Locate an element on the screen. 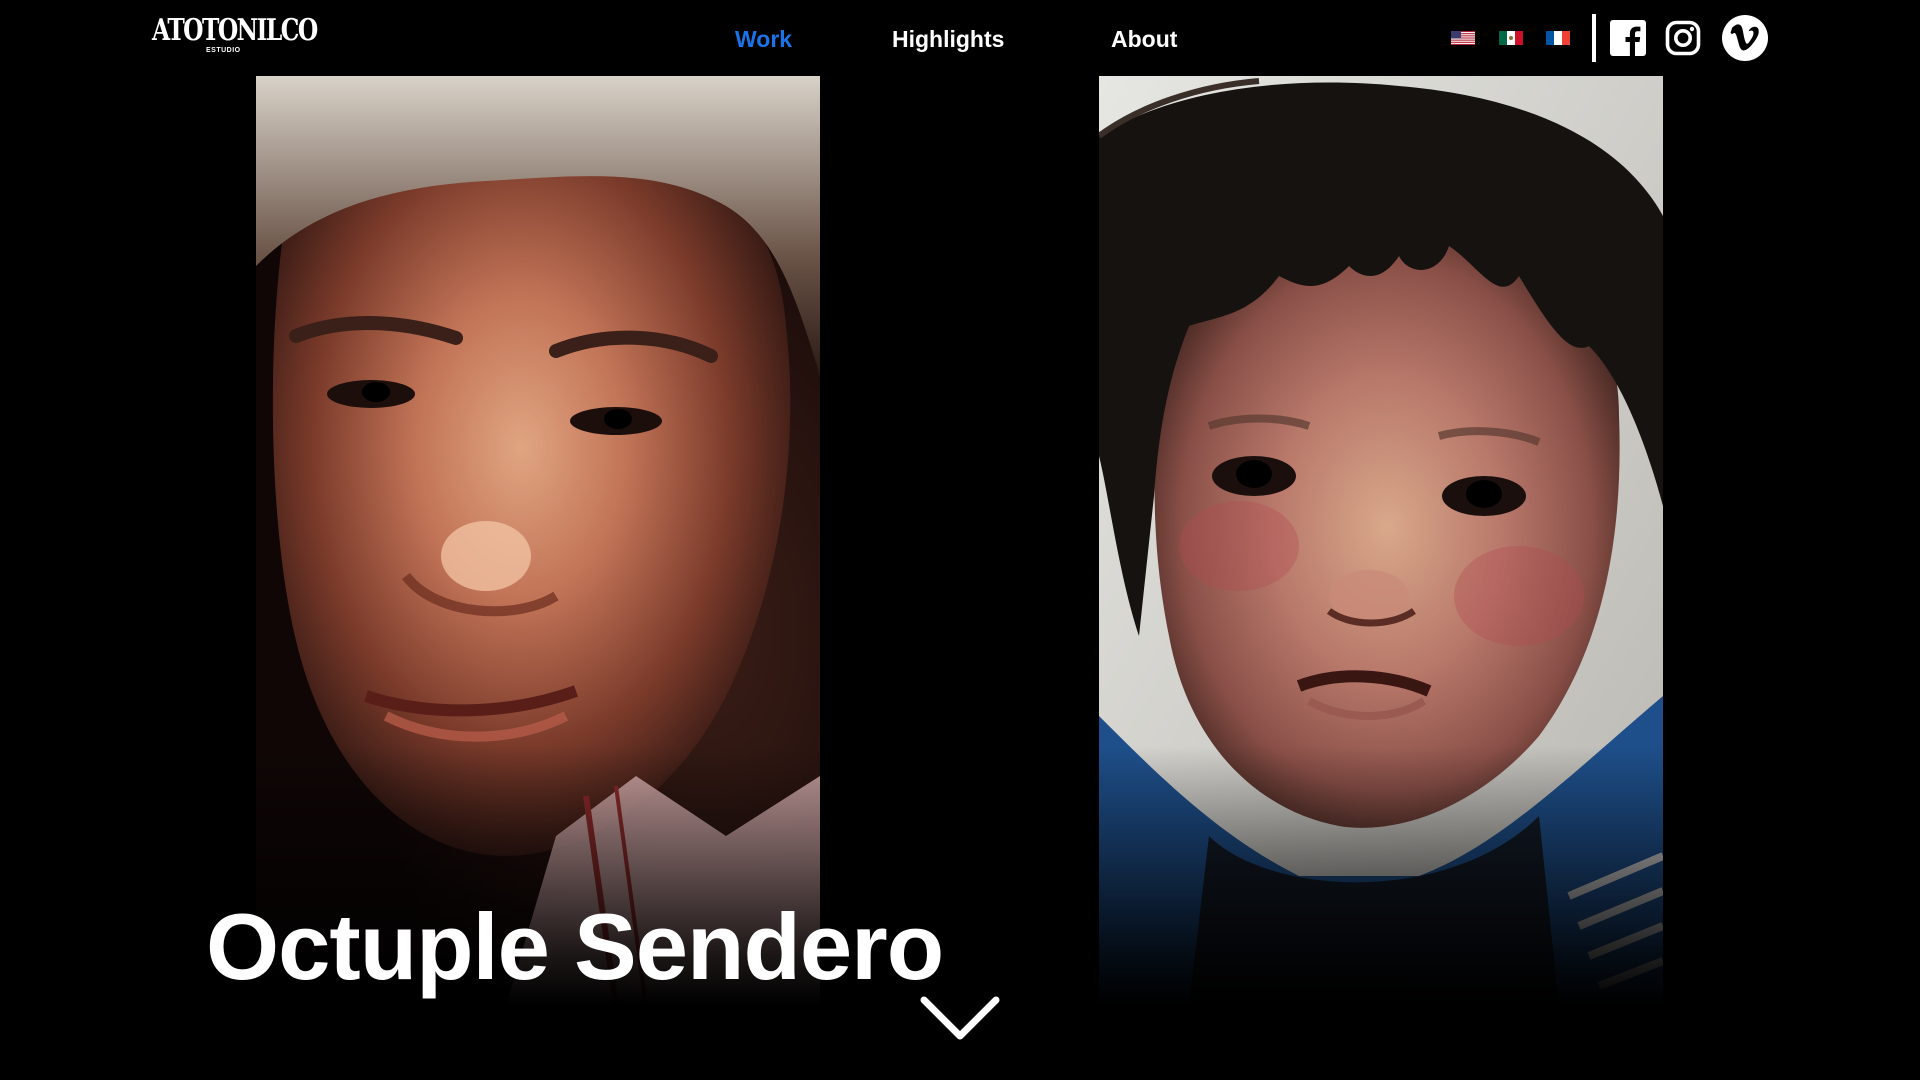  us-flag-icon is located at coordinates (1463, 38).